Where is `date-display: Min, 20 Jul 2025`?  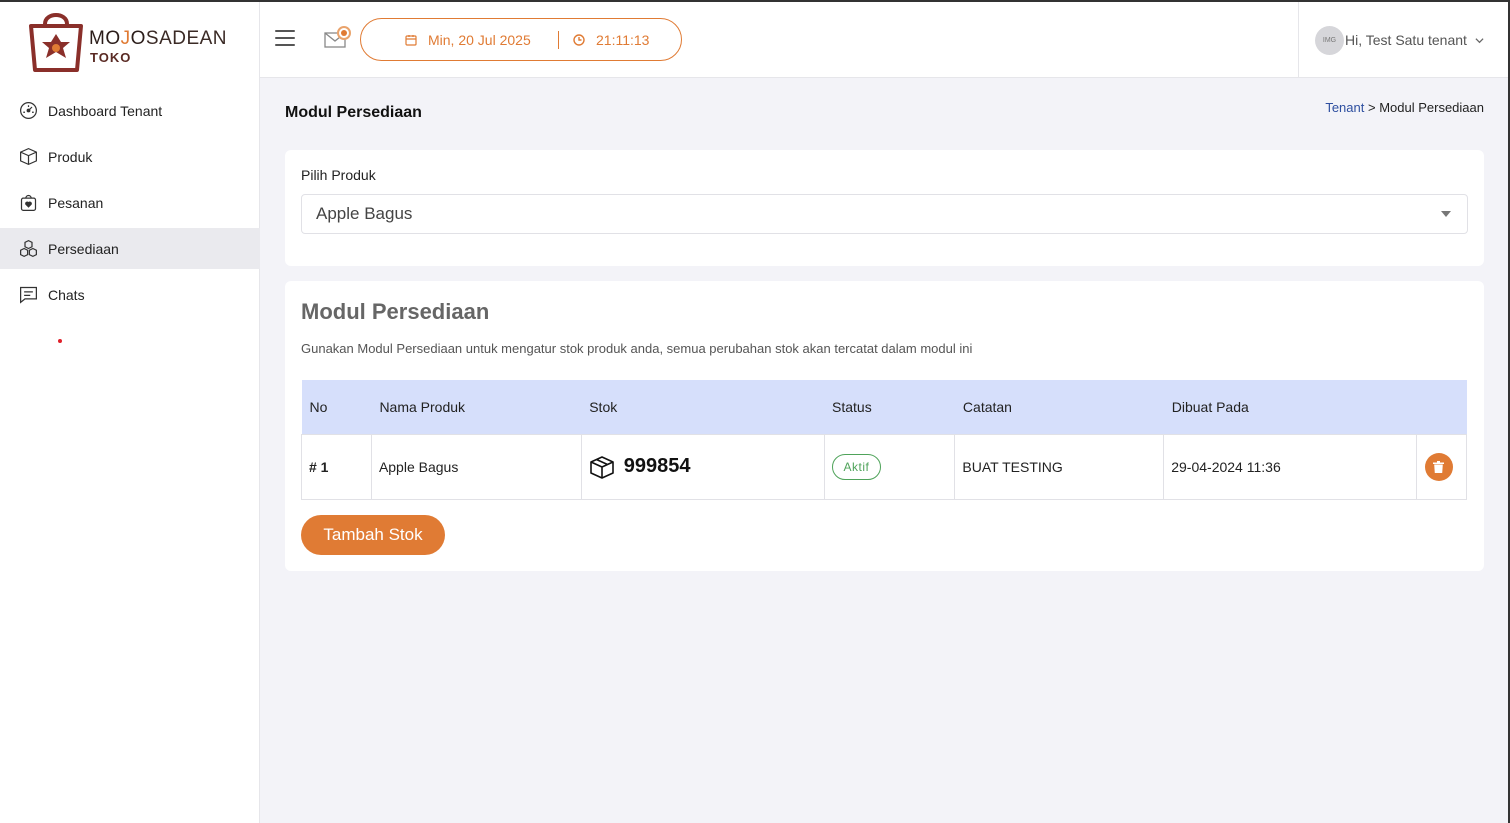 date-display: Min, 20 Jul 2025 is located at coordinates (460, 39).